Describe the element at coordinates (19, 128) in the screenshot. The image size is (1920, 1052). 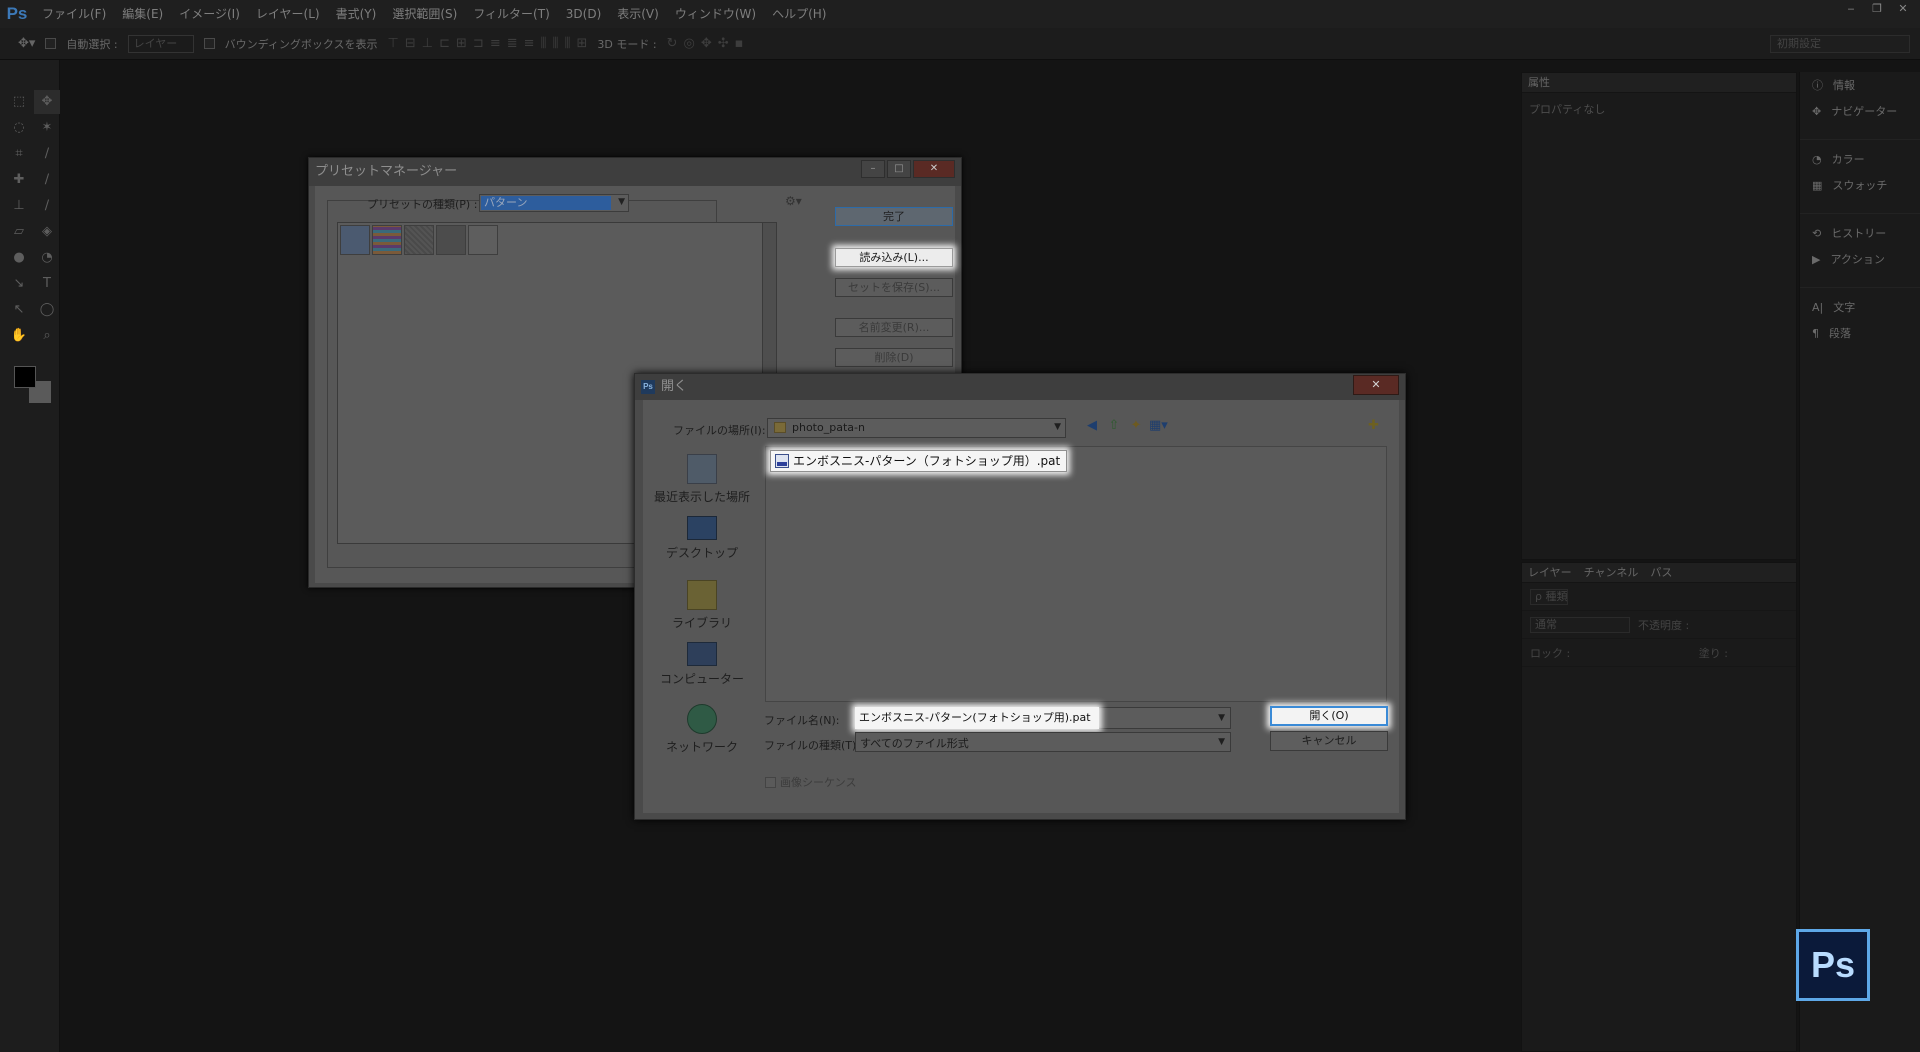
I see `lasso-tool-icon: ◌` at that location.